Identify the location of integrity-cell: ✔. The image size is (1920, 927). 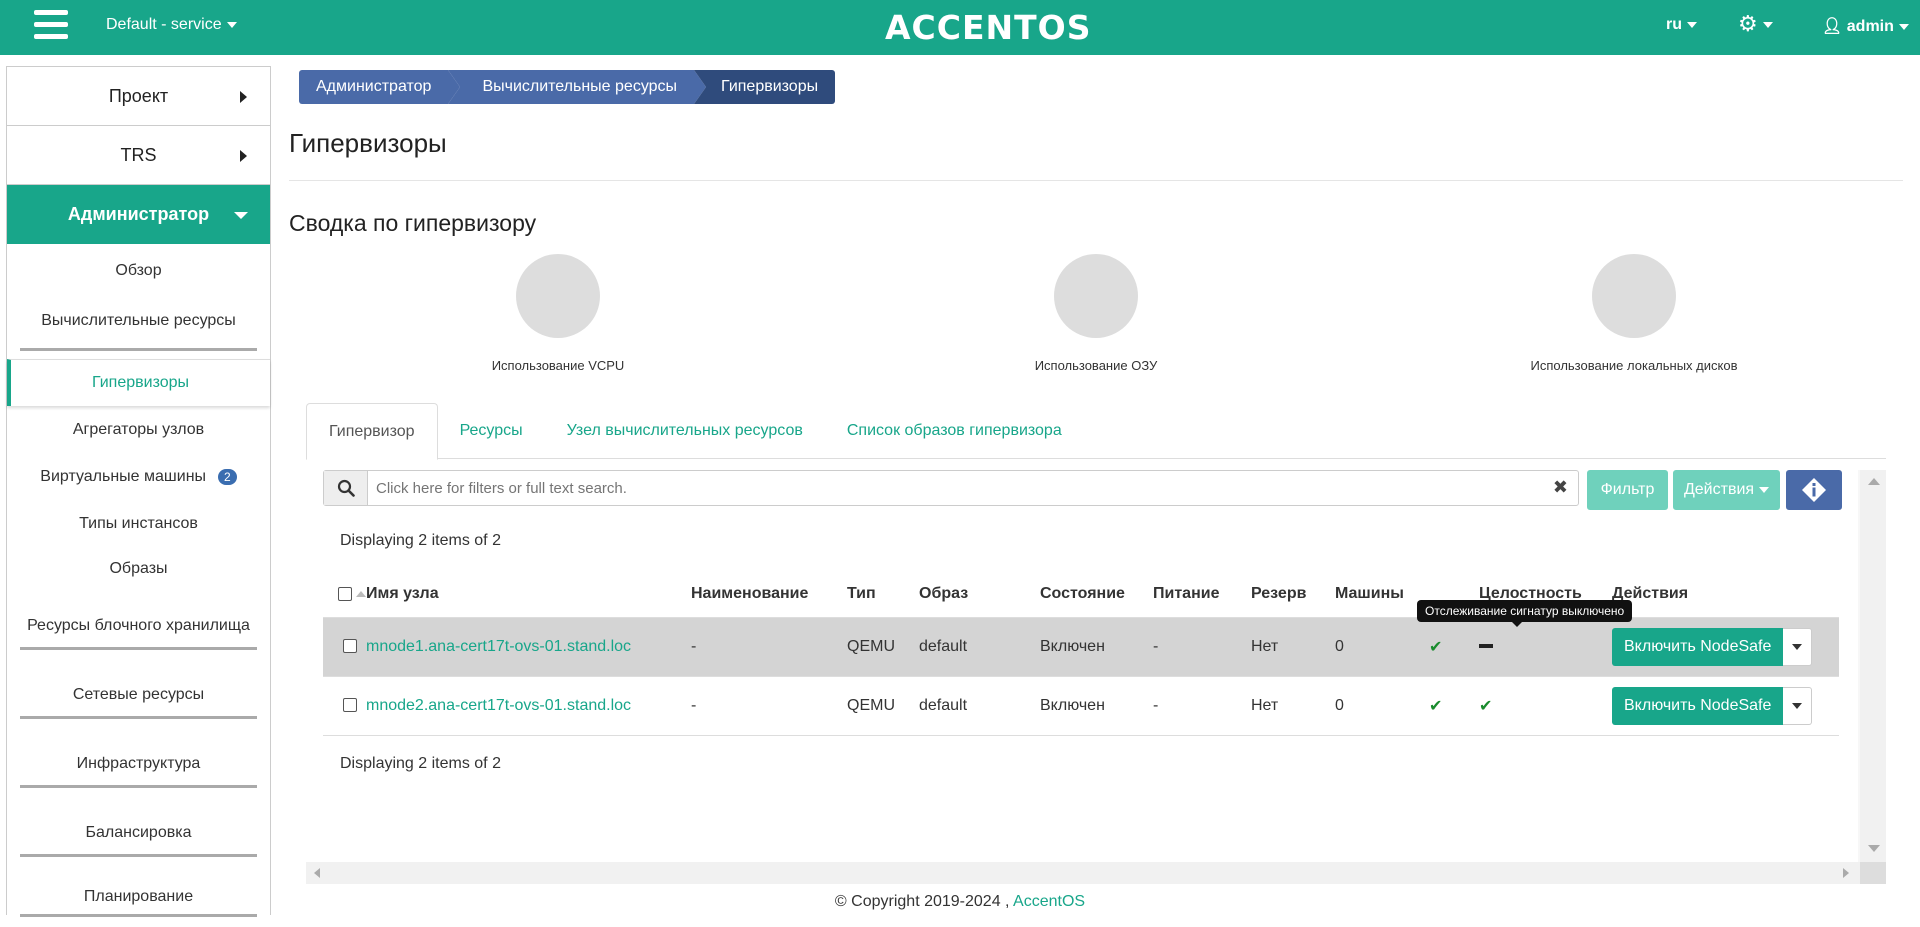
(1545, 705).